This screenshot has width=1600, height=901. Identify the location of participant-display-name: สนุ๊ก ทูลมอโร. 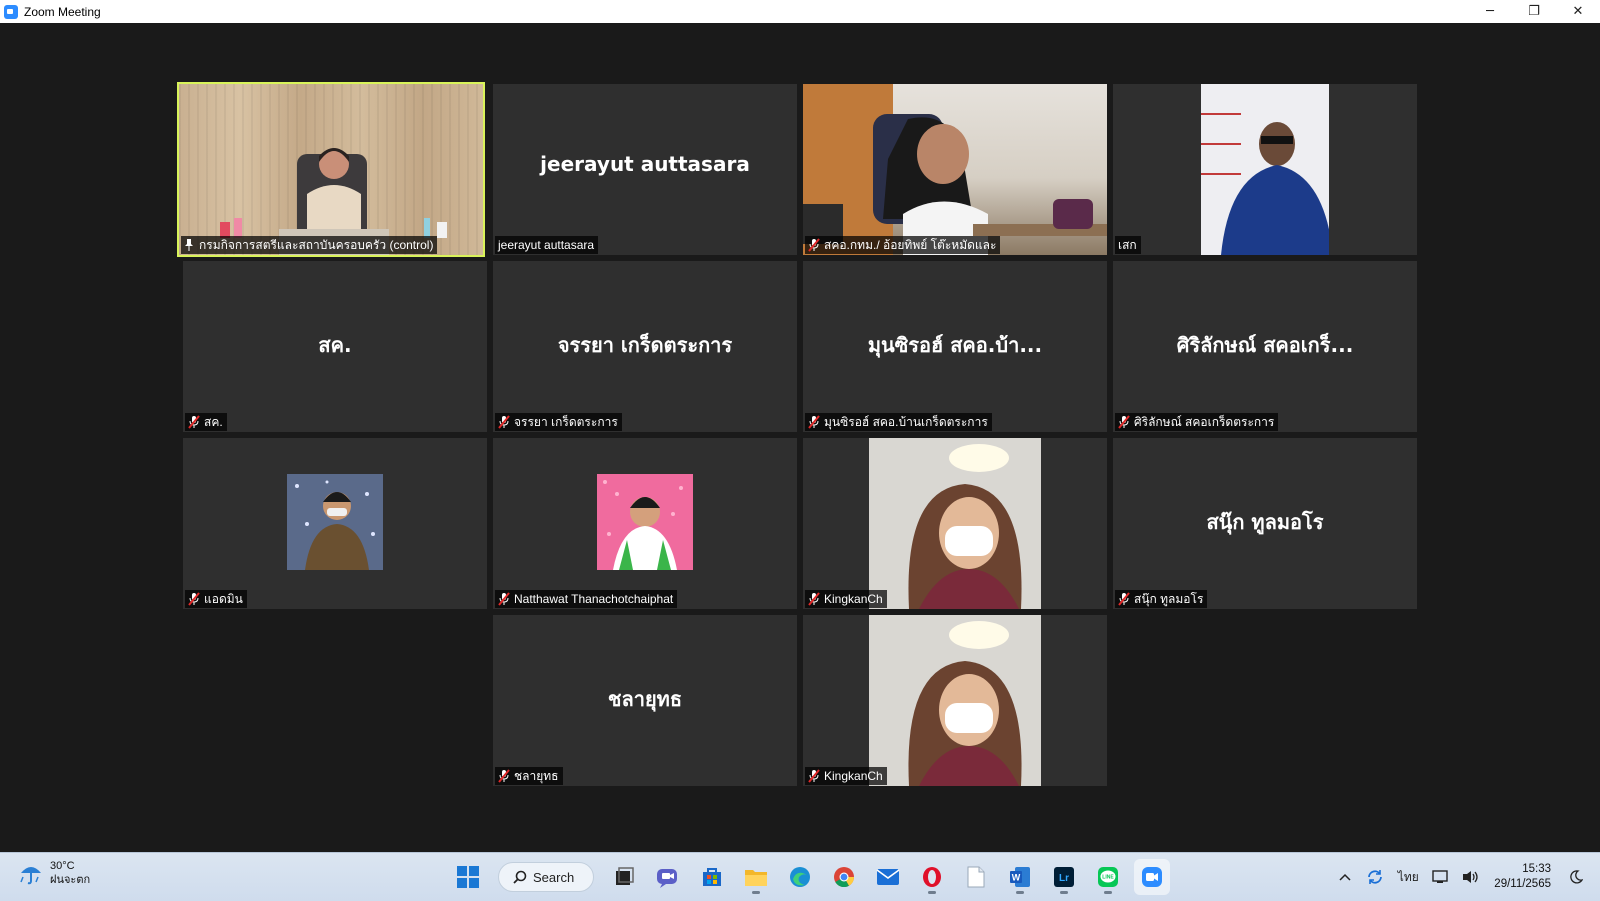
(1265, 522).